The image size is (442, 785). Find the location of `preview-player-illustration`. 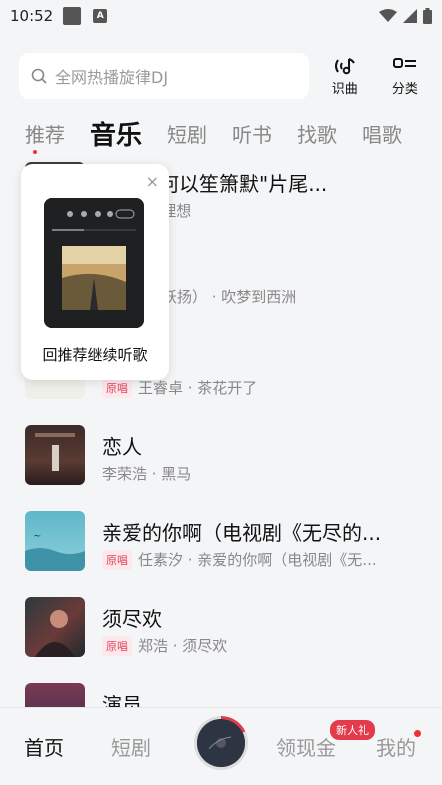

preview-player-illustration is located at coordinates (94, 263).